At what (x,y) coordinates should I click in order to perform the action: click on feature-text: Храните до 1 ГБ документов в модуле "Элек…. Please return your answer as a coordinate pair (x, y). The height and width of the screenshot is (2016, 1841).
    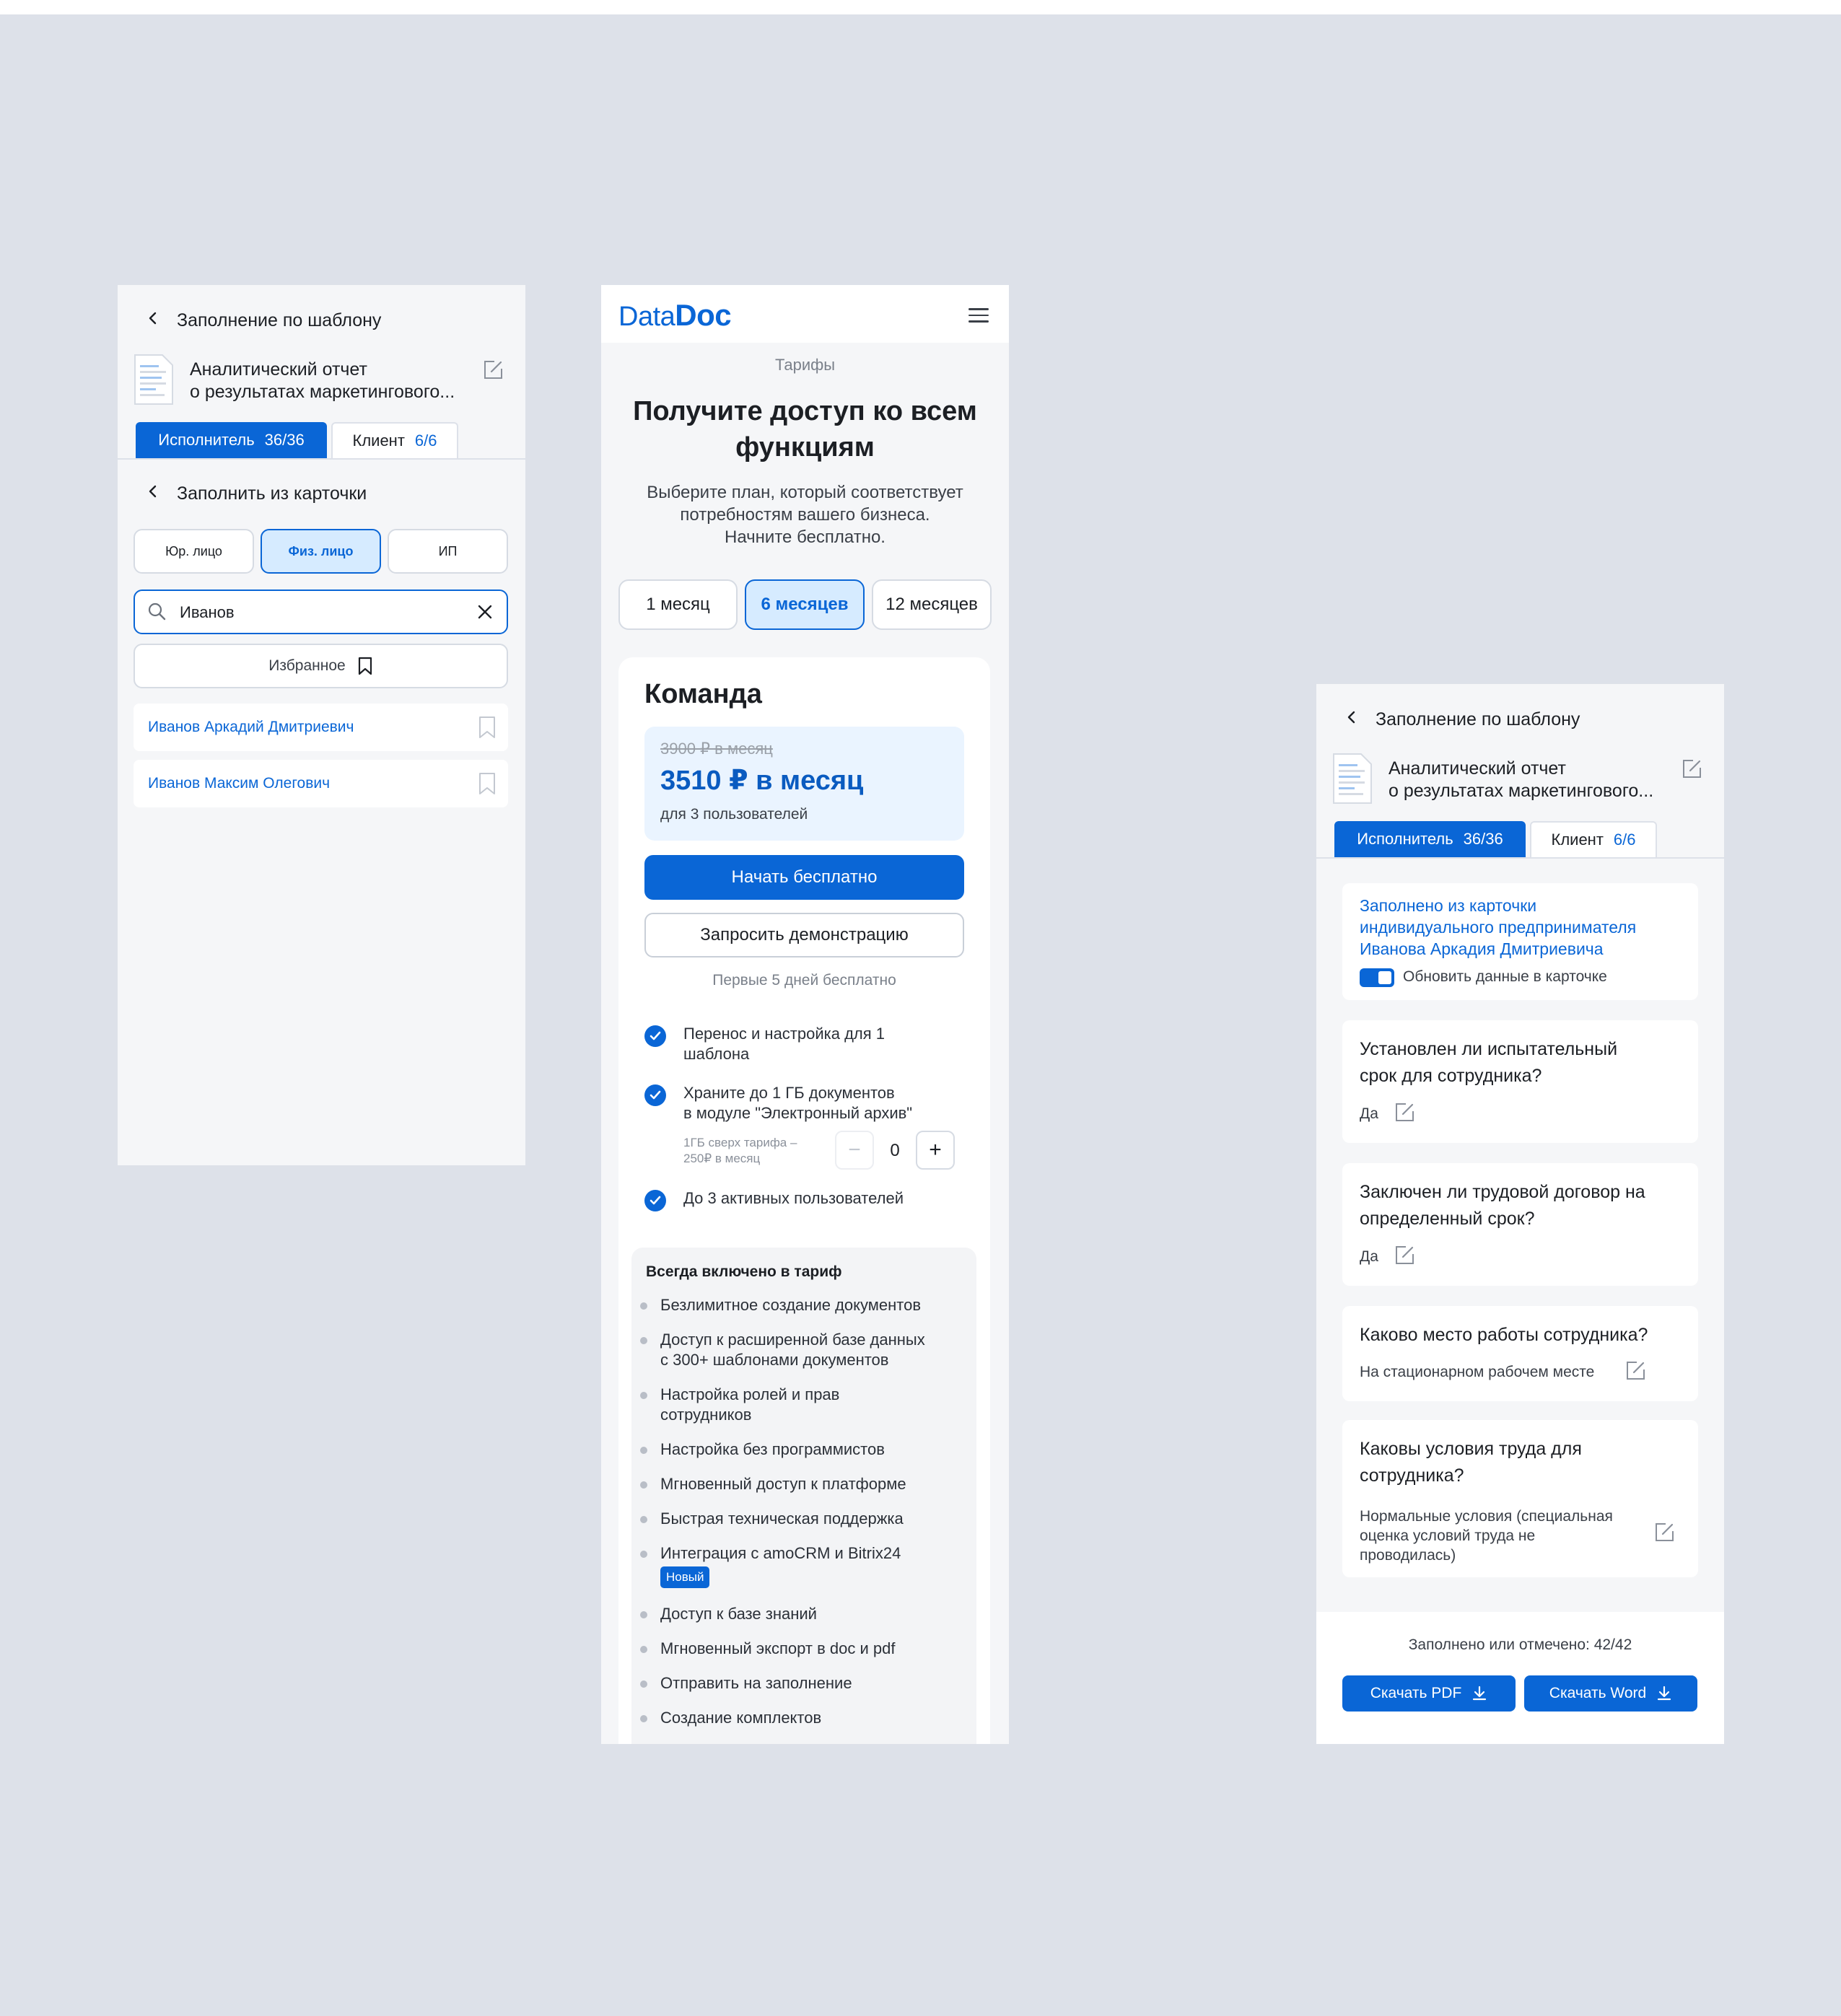
    Looking at the image, I should click on (798, 1103).